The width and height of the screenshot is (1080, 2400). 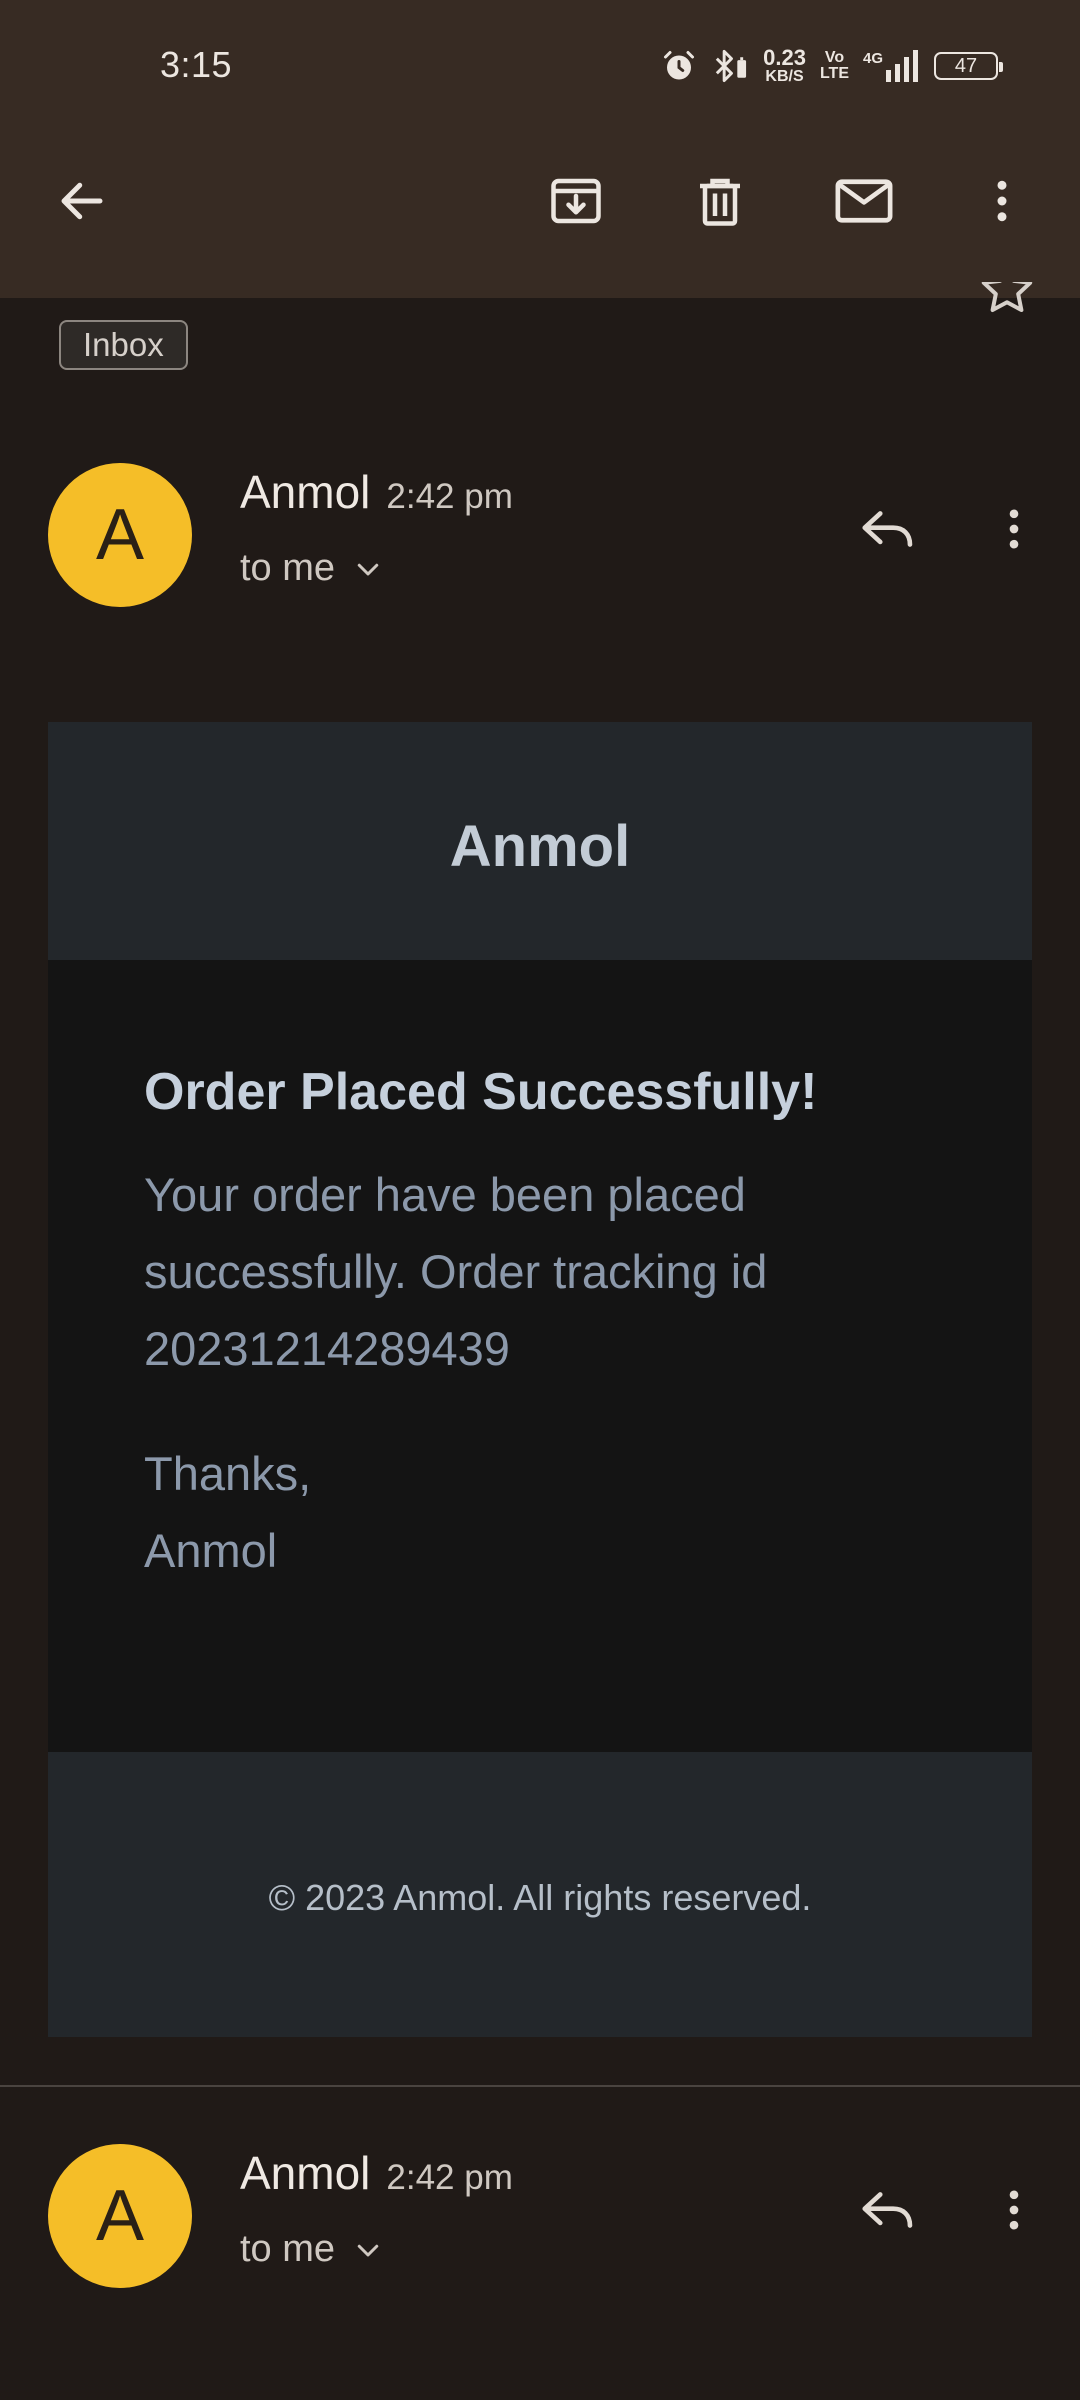 I want to click on top-app-area: 3:15 0.23 KB/S Vo LTE 4G 47, so click(x=540, y=149).